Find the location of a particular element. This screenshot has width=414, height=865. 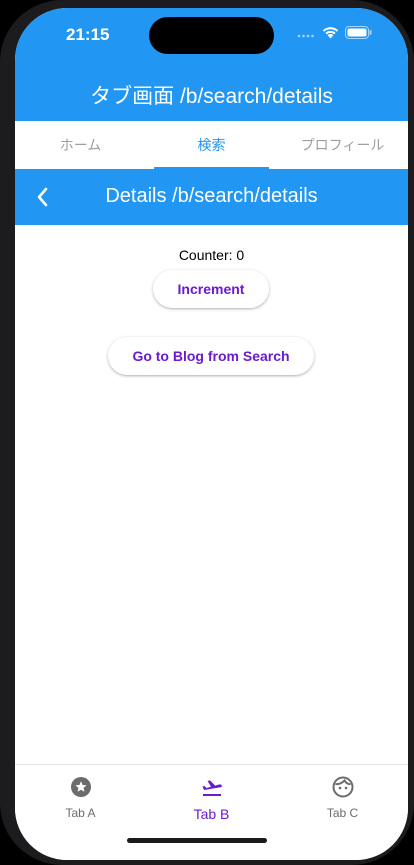

details-app-bar: Details /b/search/details is located at coordinates (211, 197).